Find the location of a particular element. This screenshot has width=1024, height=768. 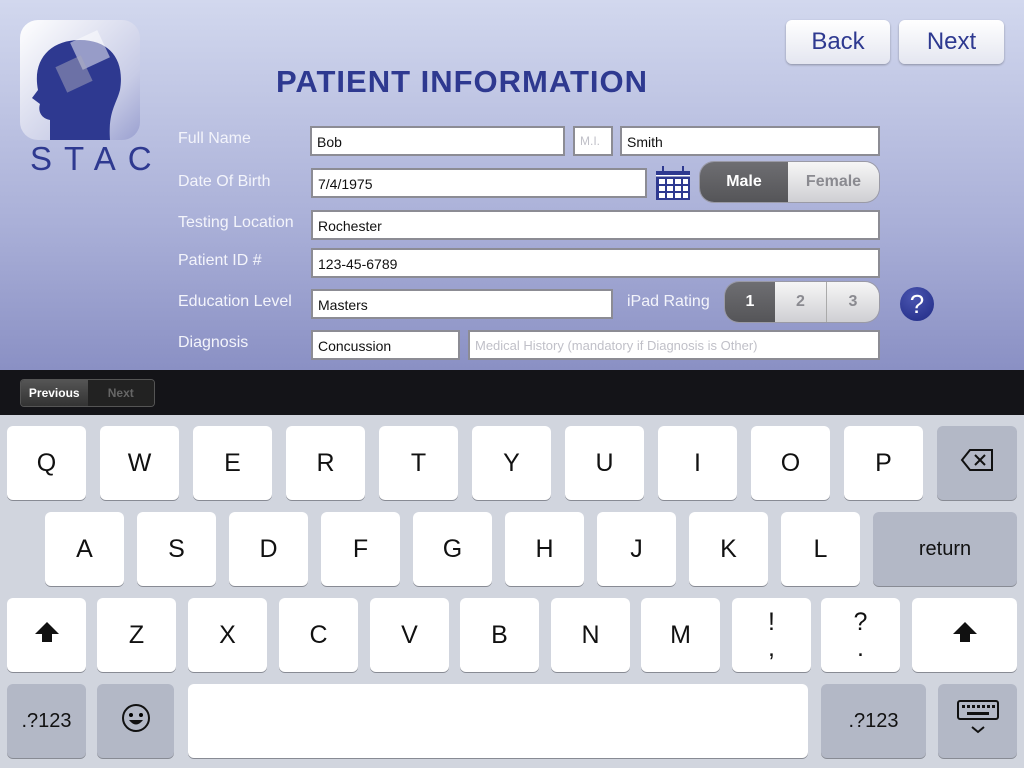

emoji-icon is located at coordinates (136, 721).